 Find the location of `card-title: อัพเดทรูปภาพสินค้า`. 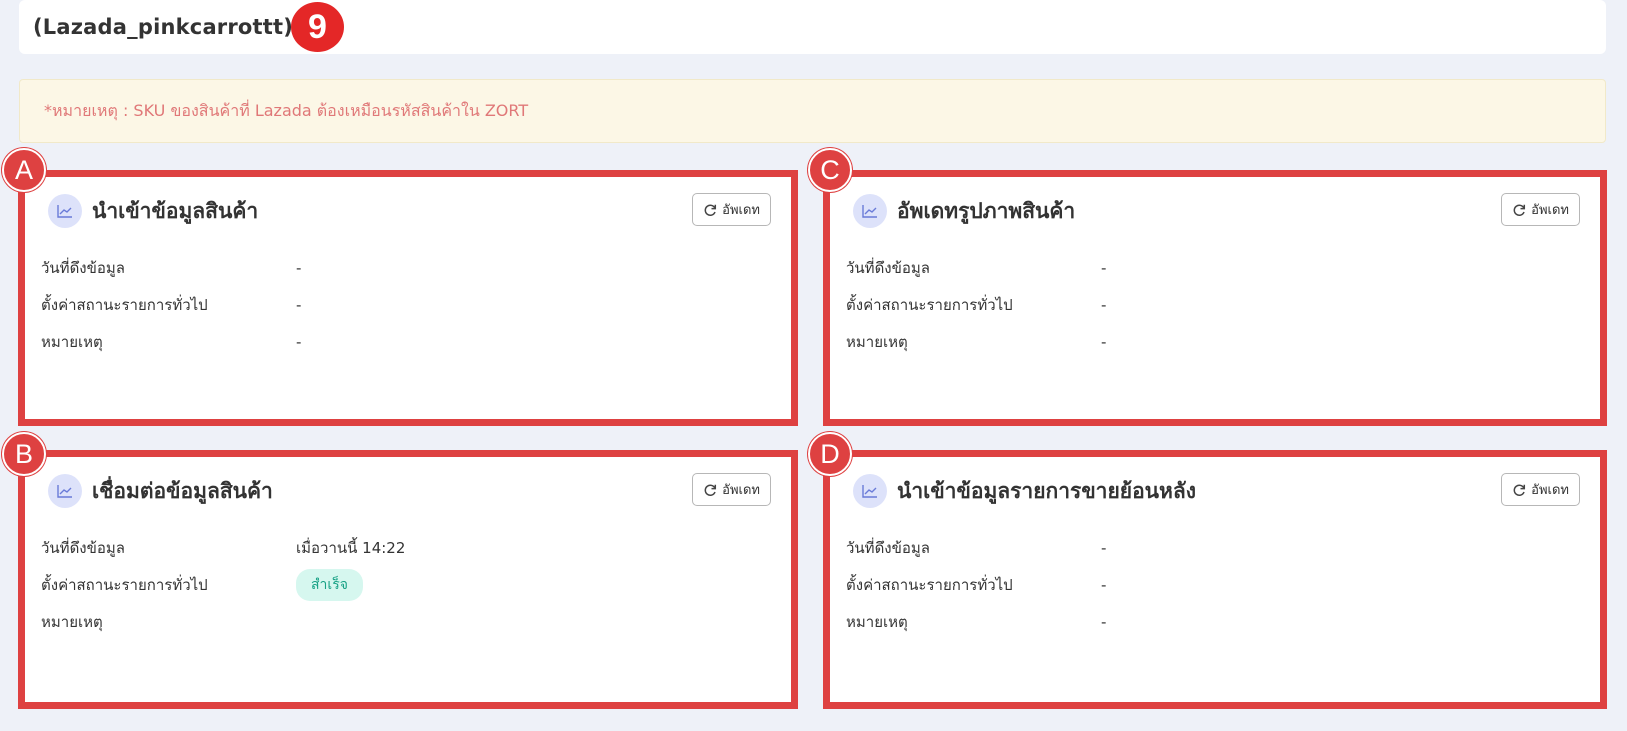

card-title: อัพเดทรูปภาพสินค้า is located at coordinates (986, 211).